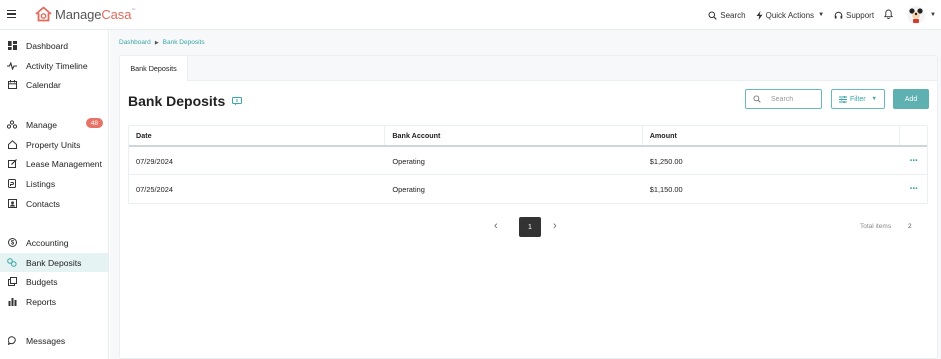  I want to click on sidebar-item-lease-management: Lease Management, so click(54, 163).